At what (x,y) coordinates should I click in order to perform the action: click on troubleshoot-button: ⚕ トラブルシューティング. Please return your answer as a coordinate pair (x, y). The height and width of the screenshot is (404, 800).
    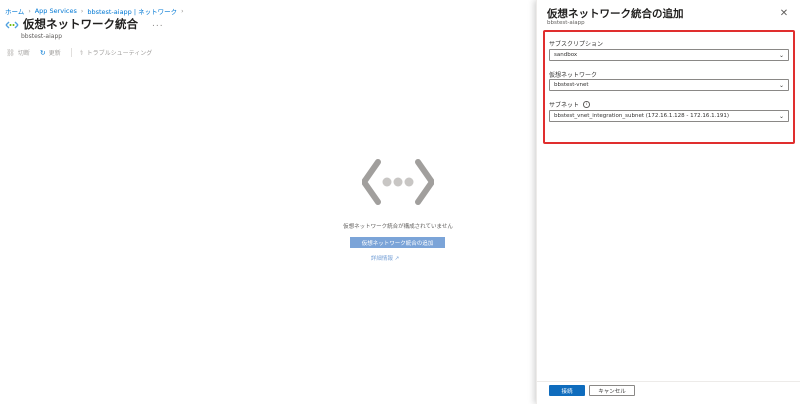
    Looking at the image, I should click on (116, 53).